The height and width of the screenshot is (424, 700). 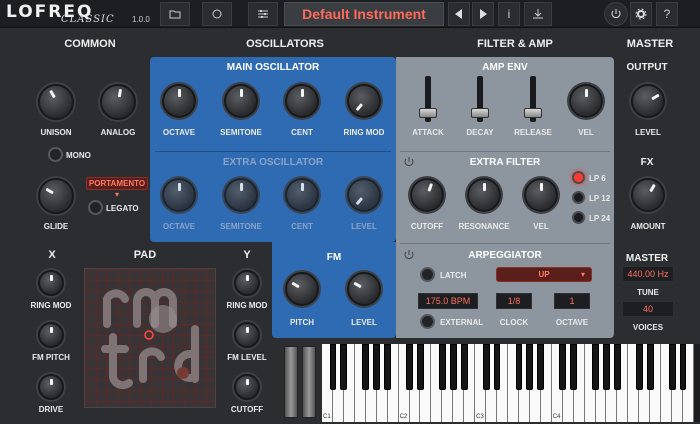 I want to click on bpm-display: 175.0 BPM, so click(x=448, y=301).